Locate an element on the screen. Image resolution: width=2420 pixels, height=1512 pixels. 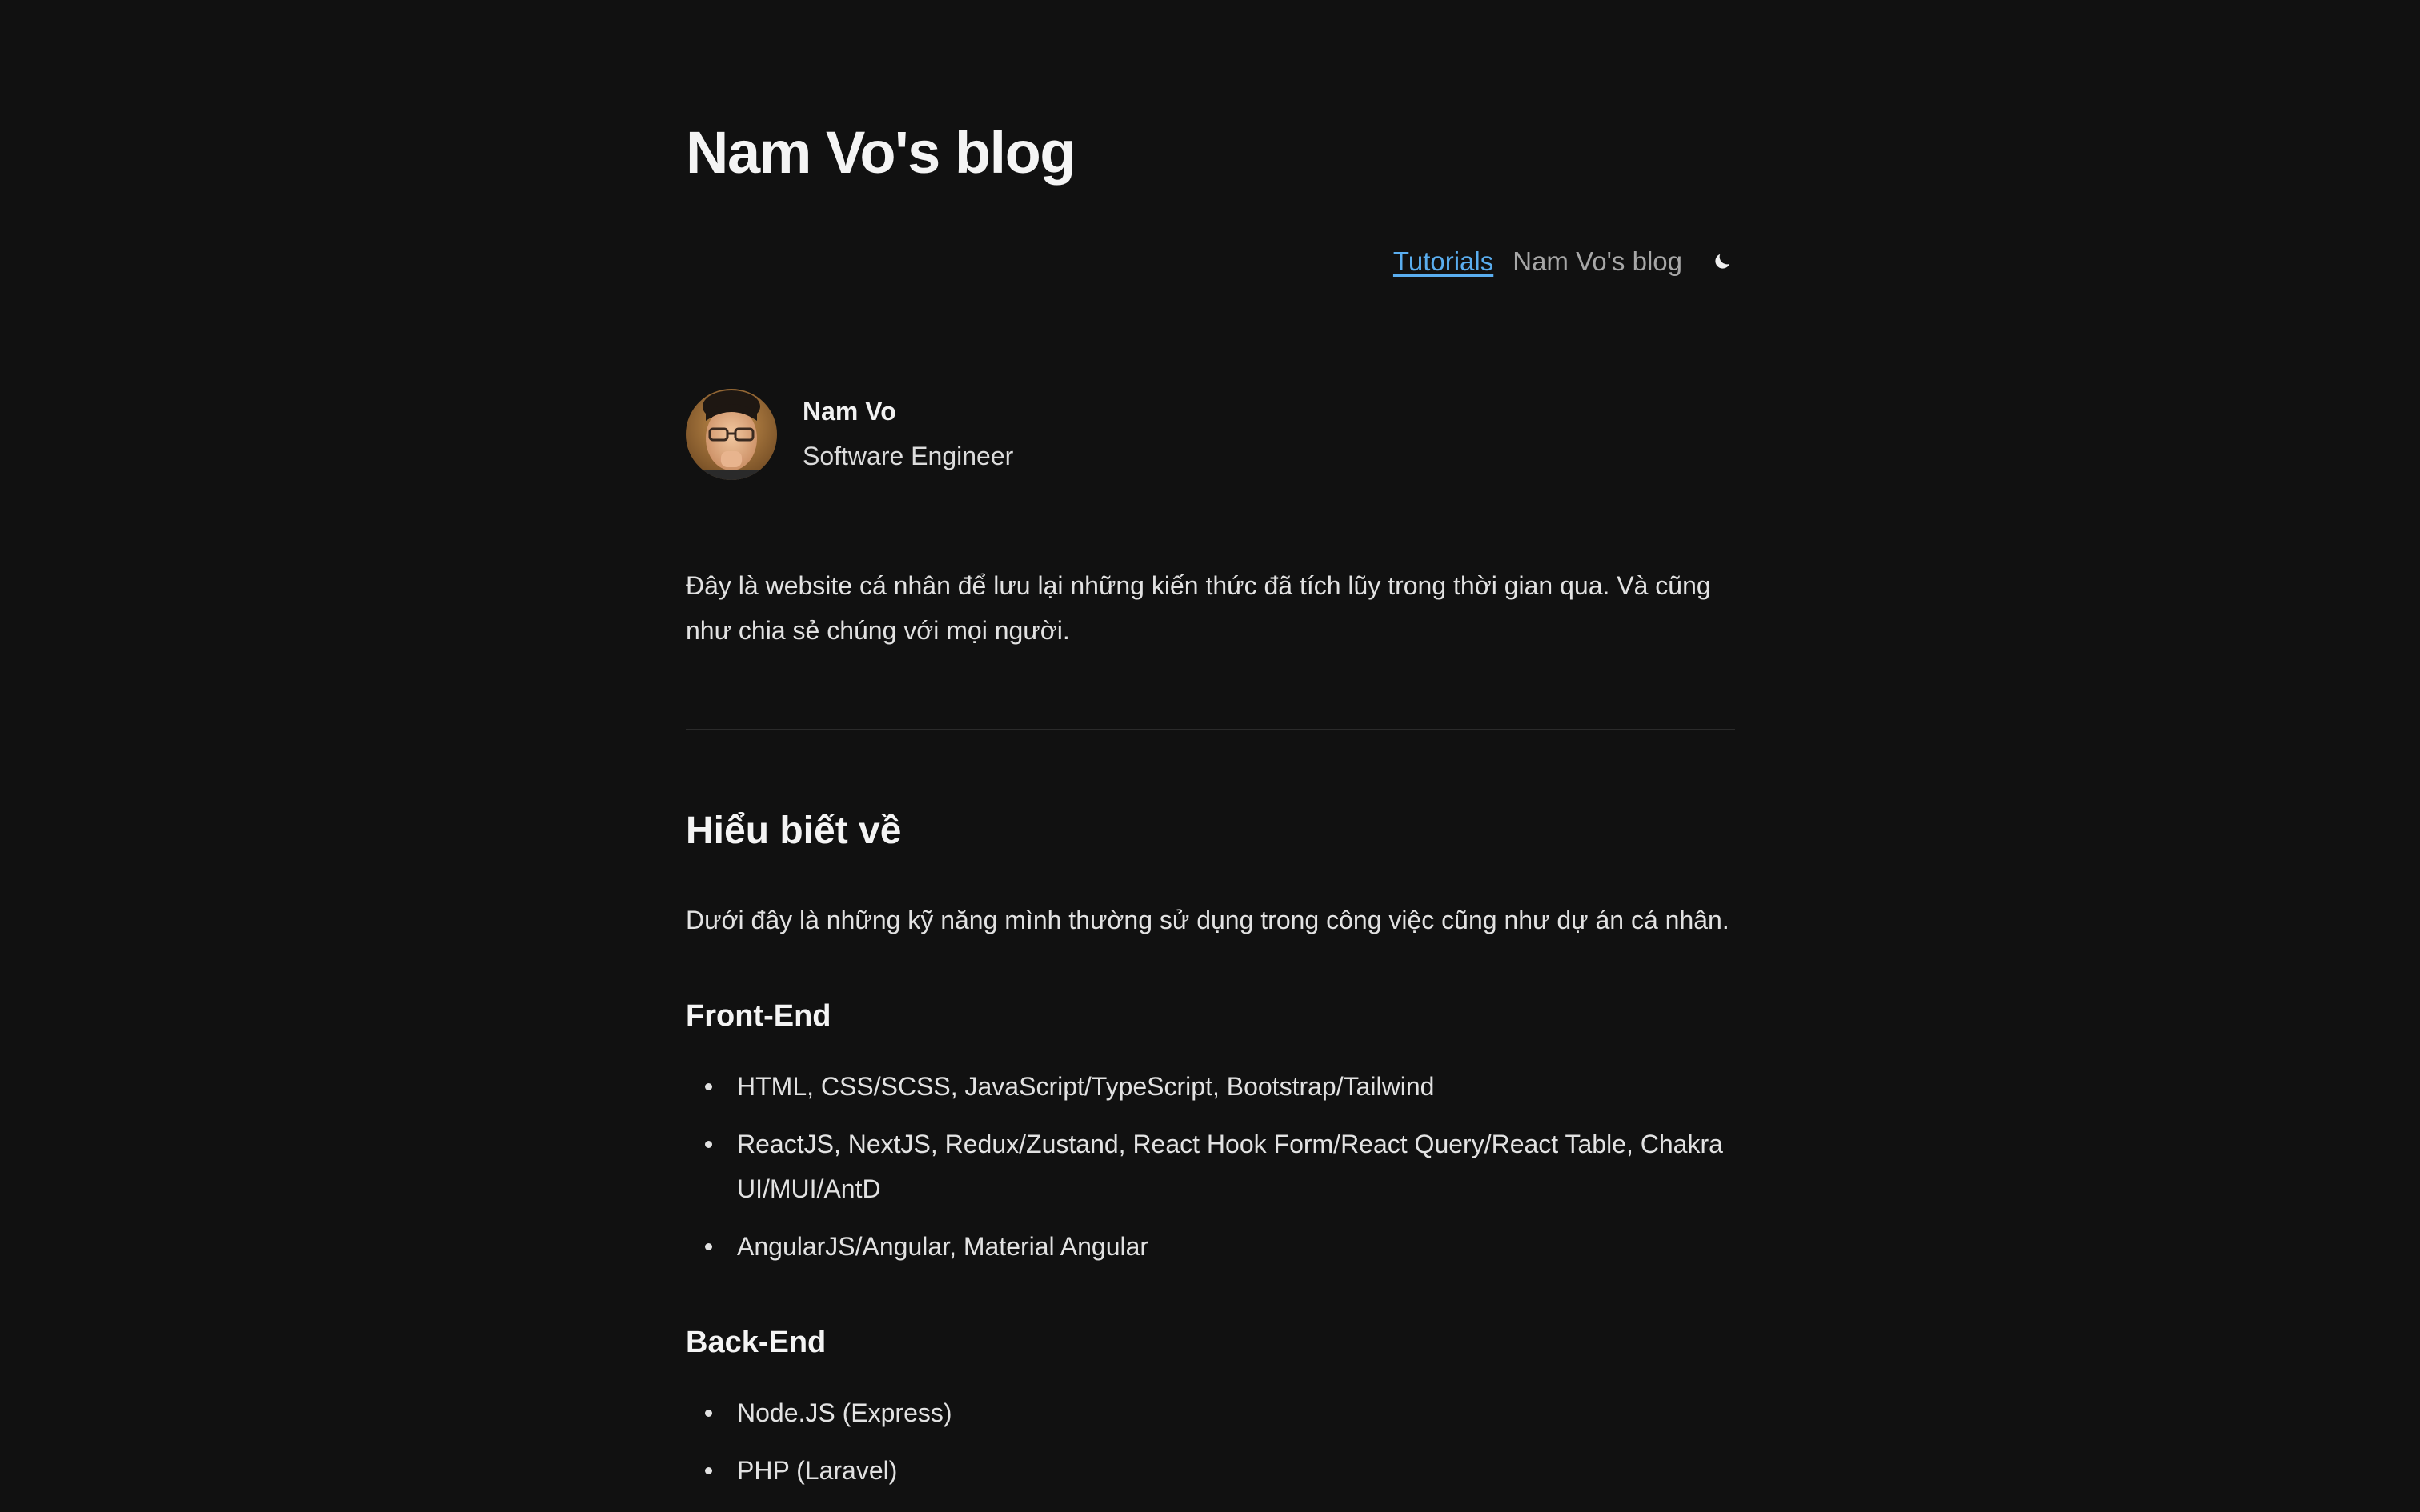
frontend-title: Front-End is located at coordinates (758, 1016).